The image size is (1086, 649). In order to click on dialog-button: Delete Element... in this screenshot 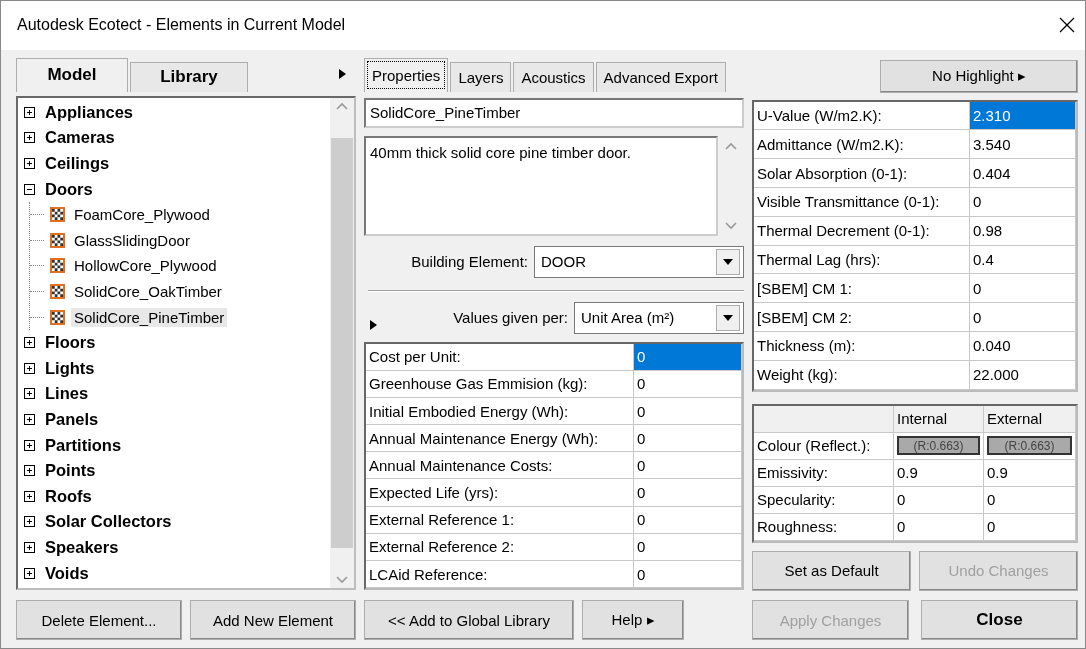, I will do `click(99, 620)`.